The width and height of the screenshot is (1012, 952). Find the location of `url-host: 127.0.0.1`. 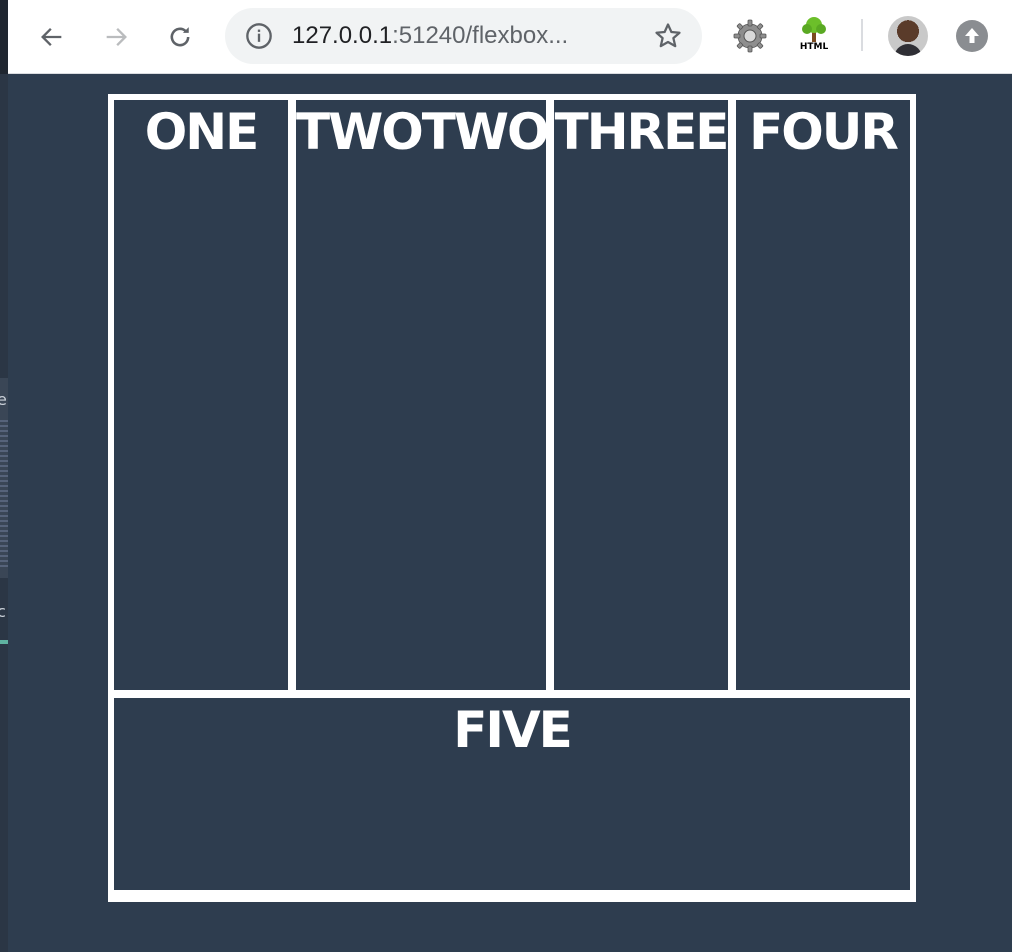

url-host: 127.0.0.1 is located at coordinates (342, 35).